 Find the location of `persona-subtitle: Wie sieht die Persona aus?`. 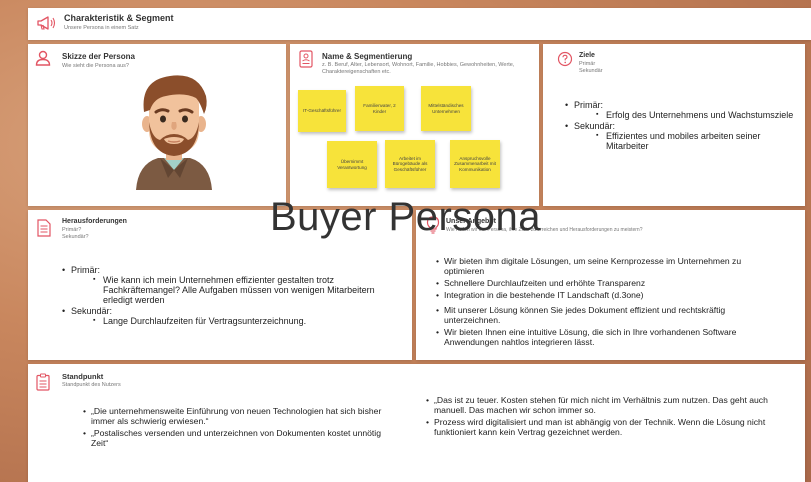

persona-subtitle: Wie sieht die Persona aus? is located at coordinates (95, 66).